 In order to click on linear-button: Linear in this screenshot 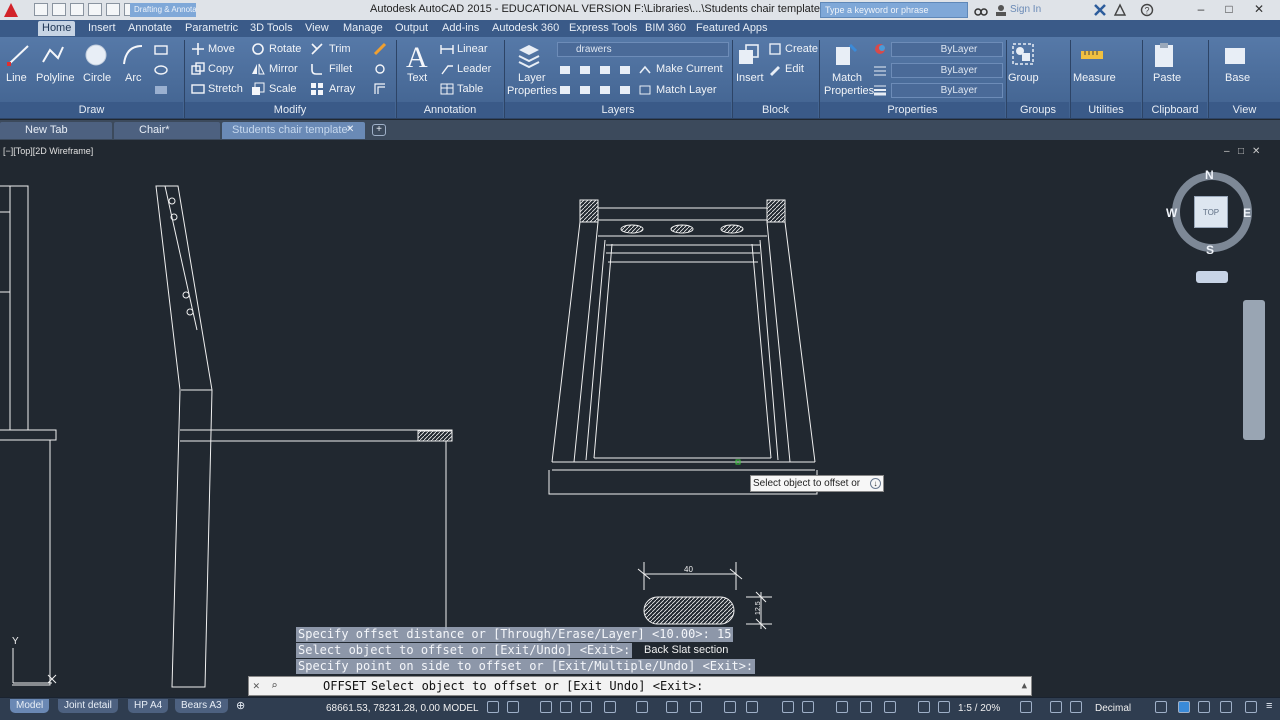, I will do `click(472, 49)`.